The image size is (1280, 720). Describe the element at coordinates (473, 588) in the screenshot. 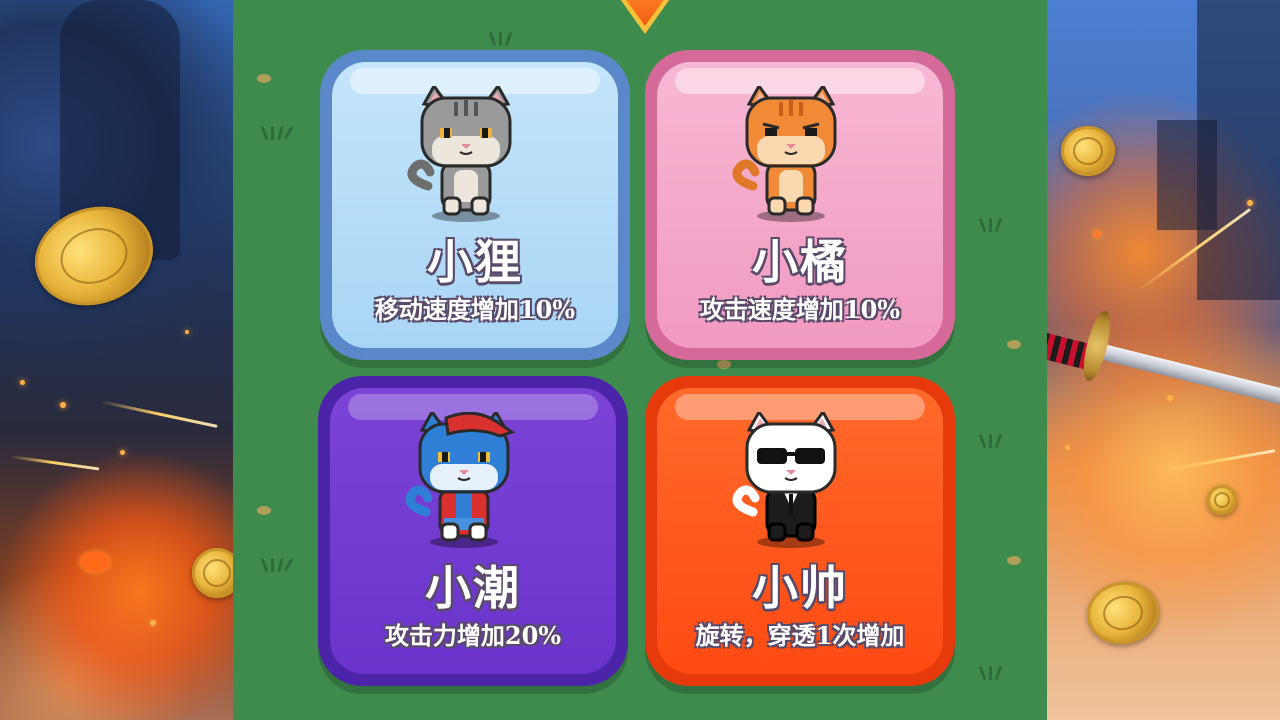

I see `character-name: 小潮` at that location.